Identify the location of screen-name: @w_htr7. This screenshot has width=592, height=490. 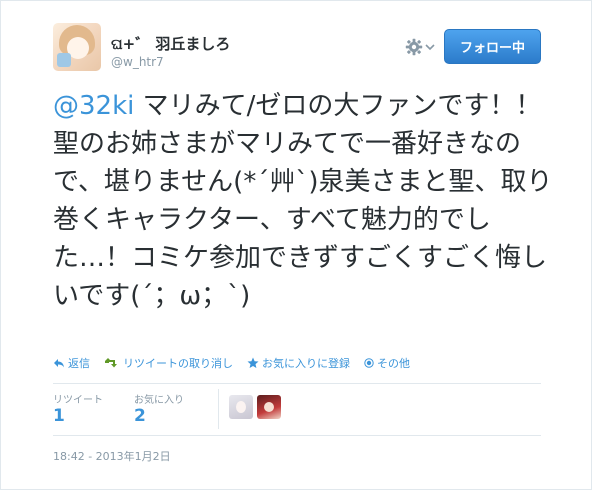
(137, 62).